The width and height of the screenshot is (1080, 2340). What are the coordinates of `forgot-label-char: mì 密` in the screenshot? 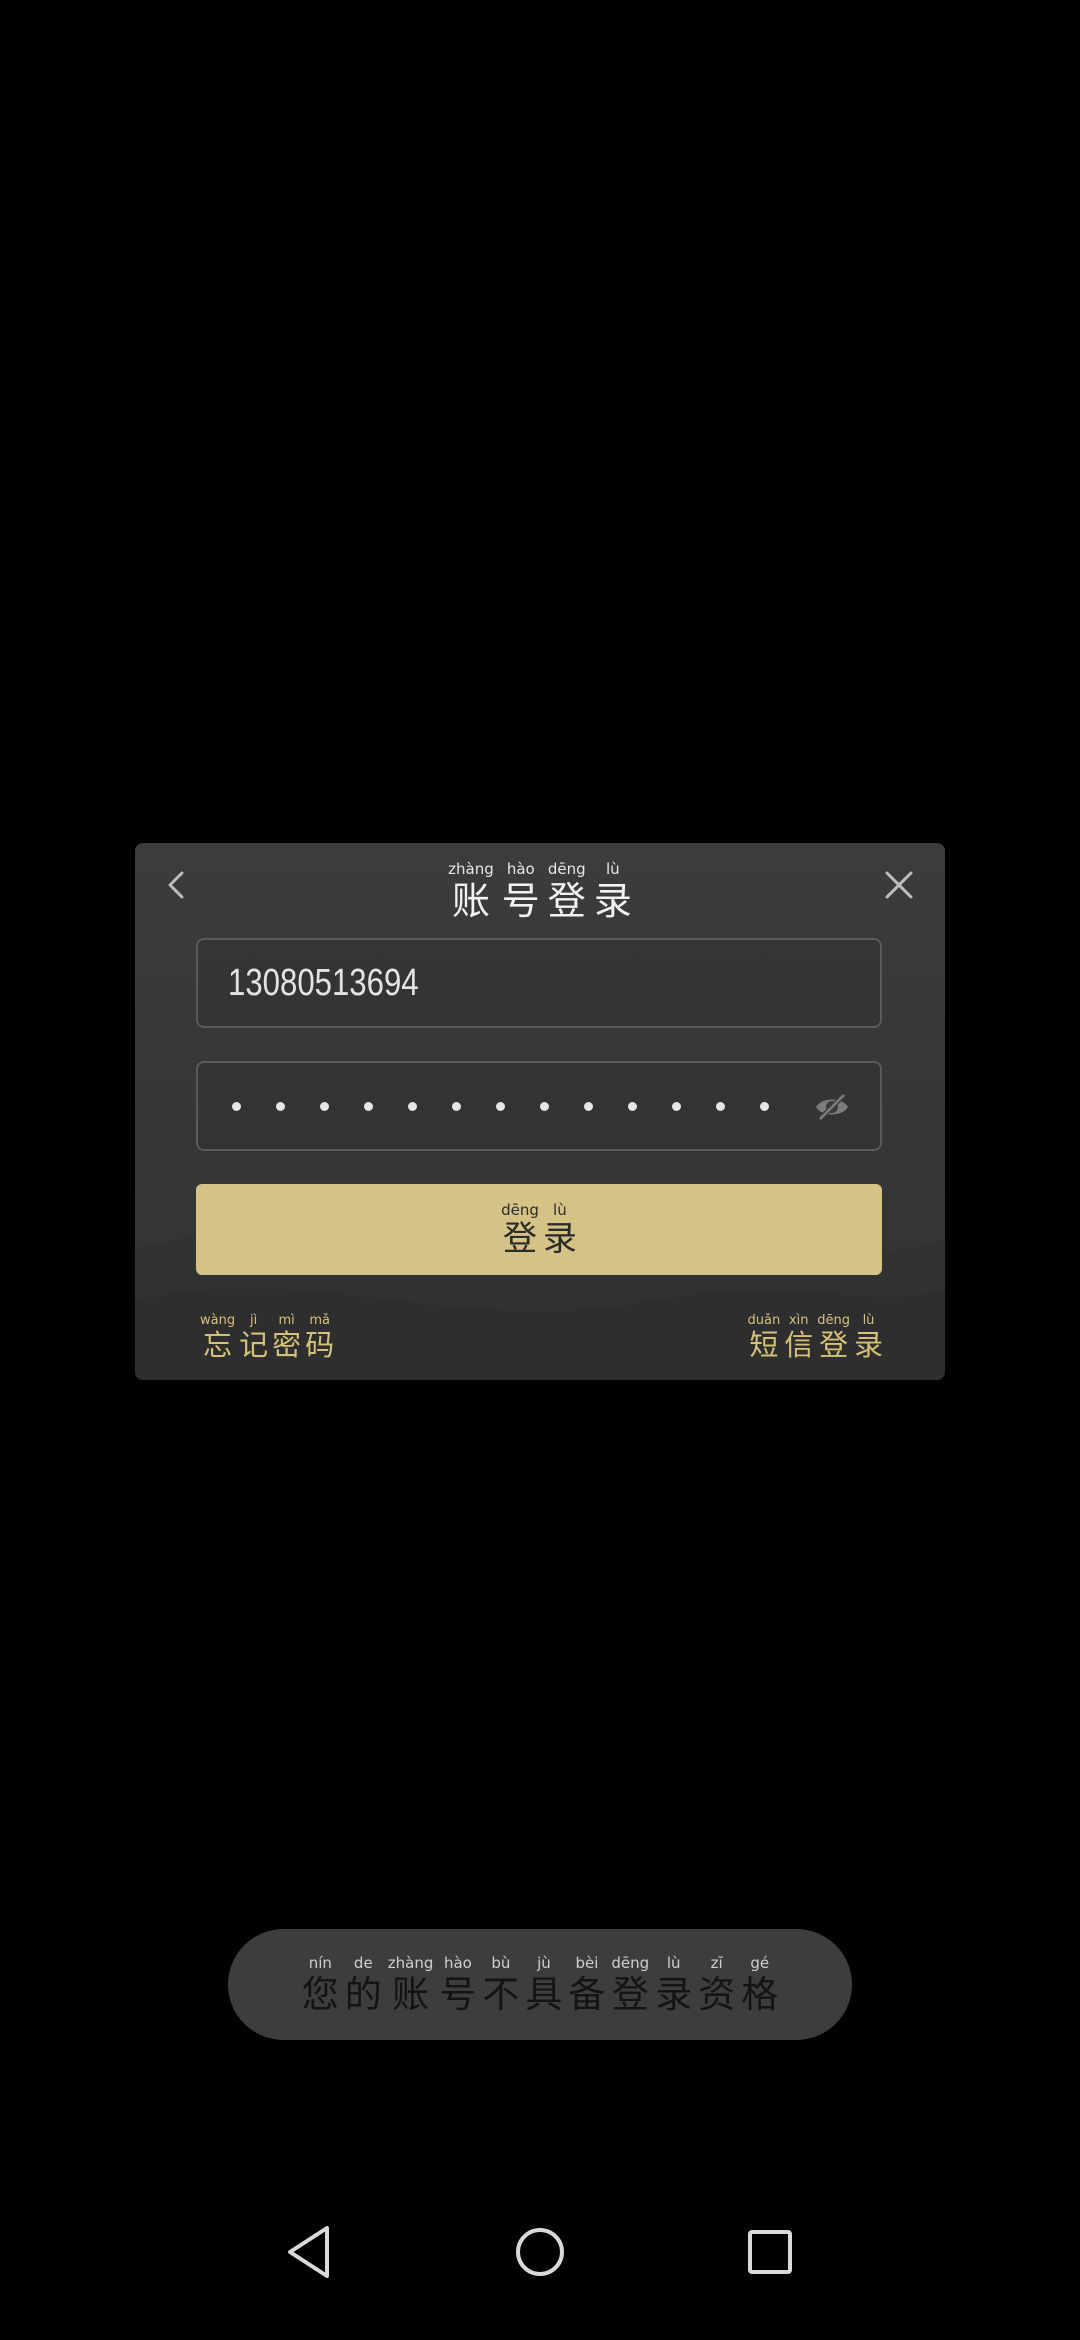 It's located at (286, 1337).